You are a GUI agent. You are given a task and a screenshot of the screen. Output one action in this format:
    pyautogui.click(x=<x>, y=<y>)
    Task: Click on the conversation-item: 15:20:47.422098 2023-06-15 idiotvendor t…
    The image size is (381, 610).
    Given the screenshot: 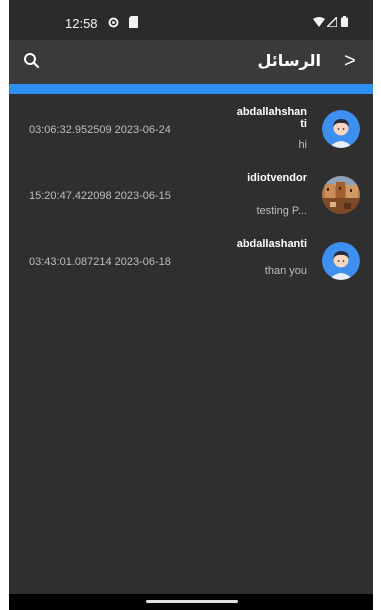 What is the action you would take?
    pyautogui.click(x=191, y=199)
    